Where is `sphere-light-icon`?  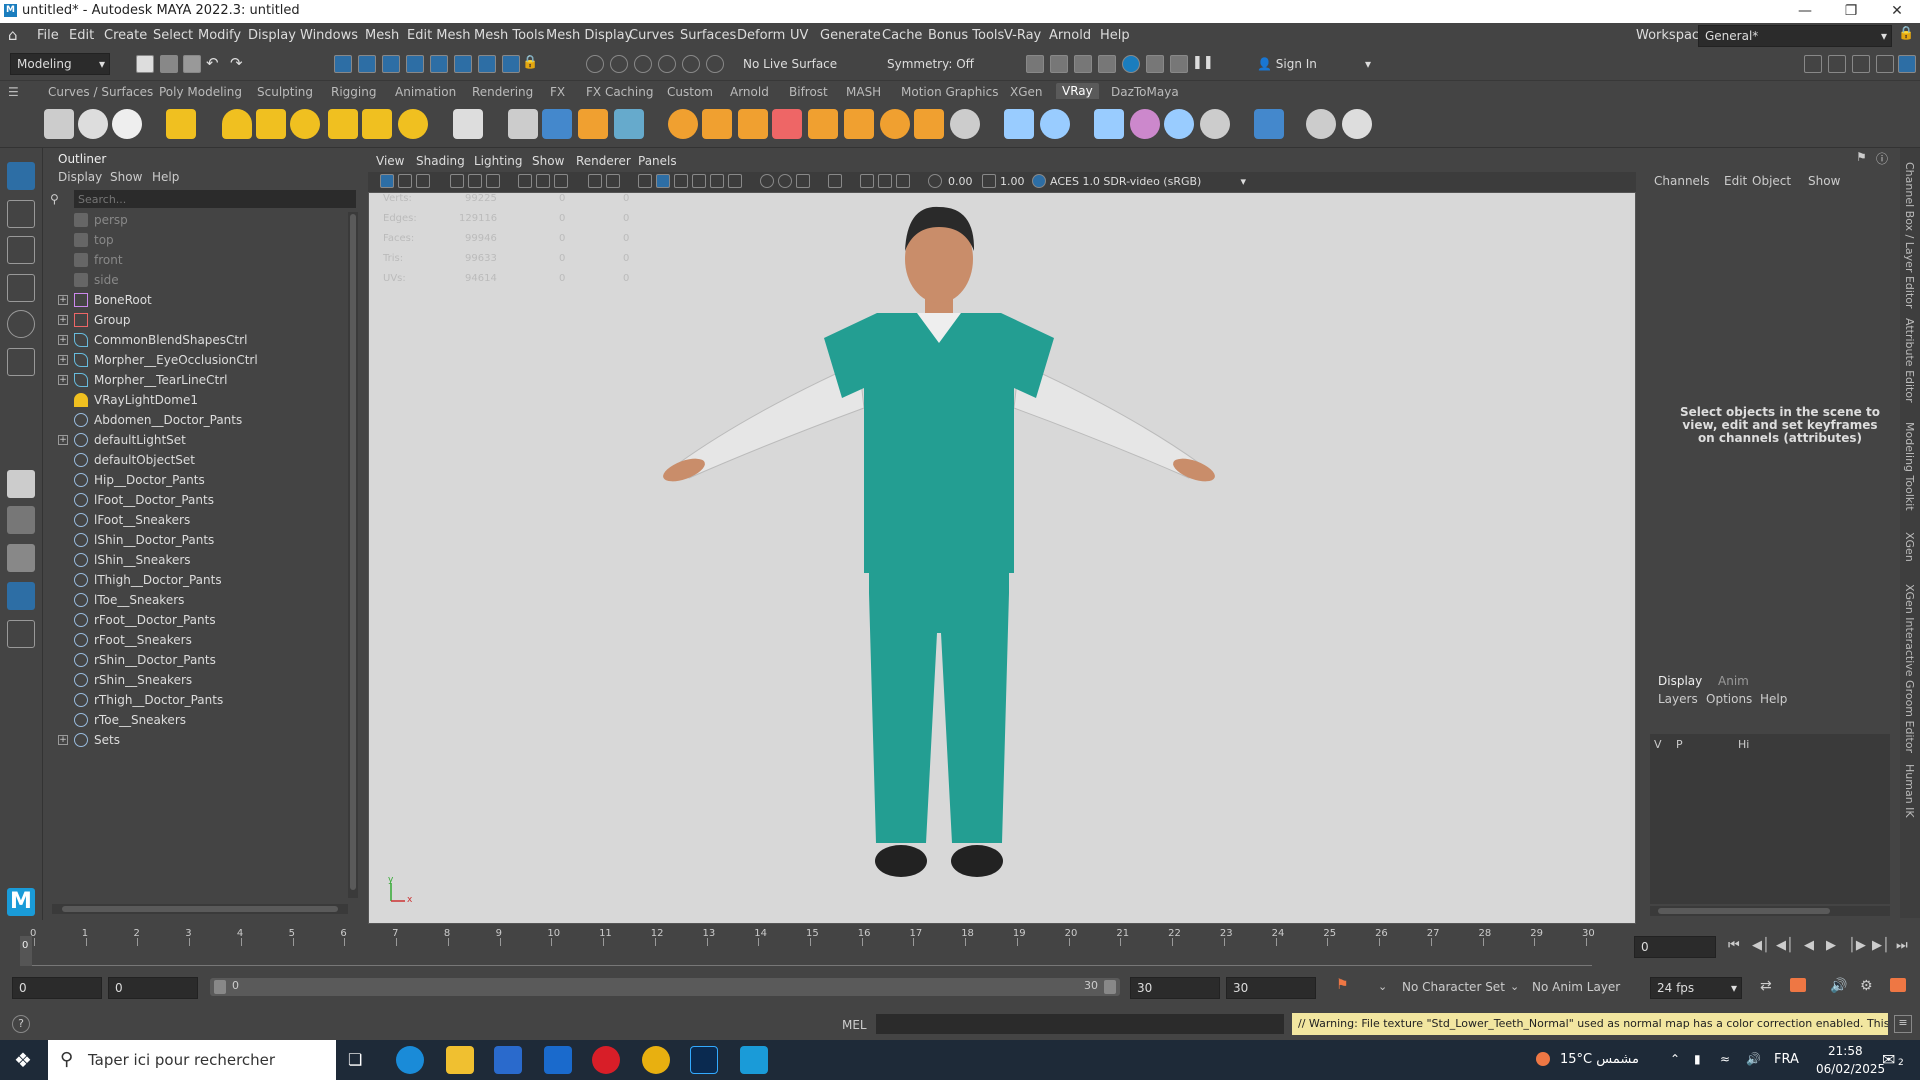
sphere-light-icon is located at coordinates (305, 124).